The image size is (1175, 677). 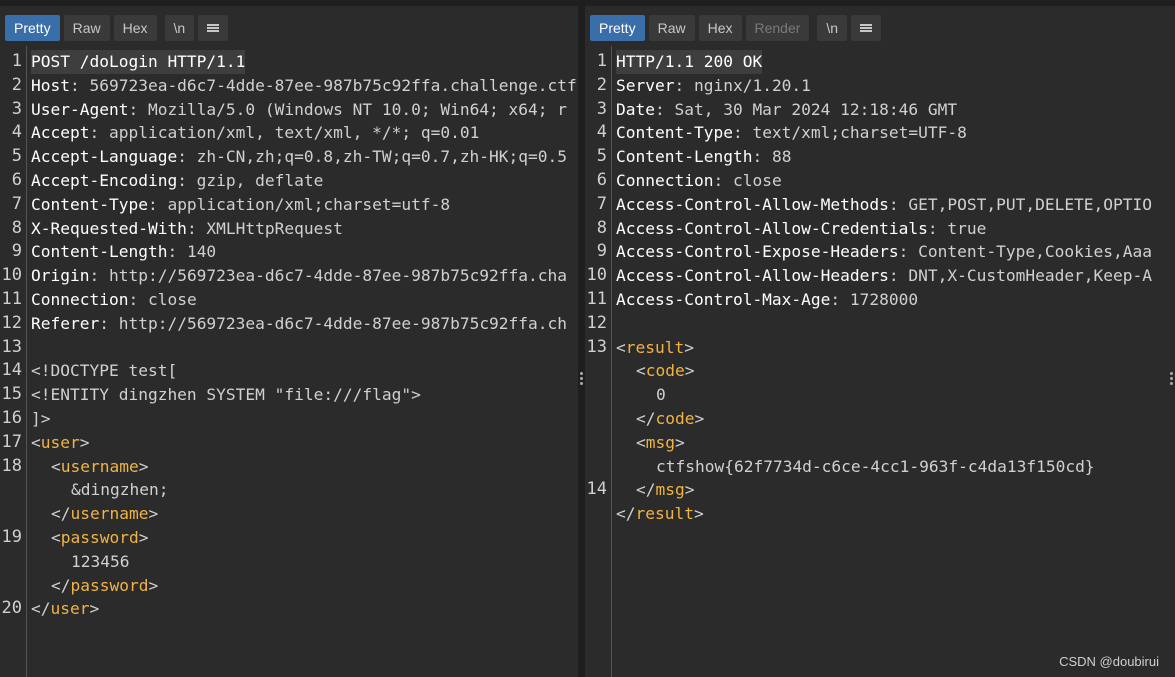 What do you see at coordinates (1171, 379) in the screenshot?
I see `scroll-handle-icon` at bounding box center [1171, 379].